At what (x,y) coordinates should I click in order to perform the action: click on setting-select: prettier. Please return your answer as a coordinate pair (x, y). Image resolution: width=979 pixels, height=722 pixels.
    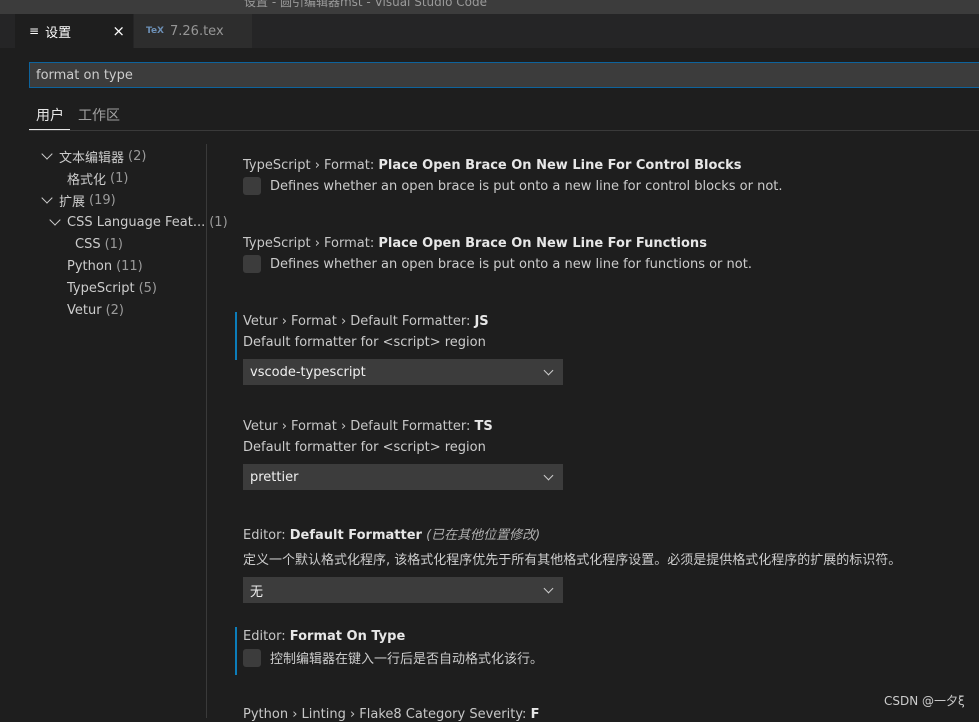
    Looking at the image, I should click on (403, 477).